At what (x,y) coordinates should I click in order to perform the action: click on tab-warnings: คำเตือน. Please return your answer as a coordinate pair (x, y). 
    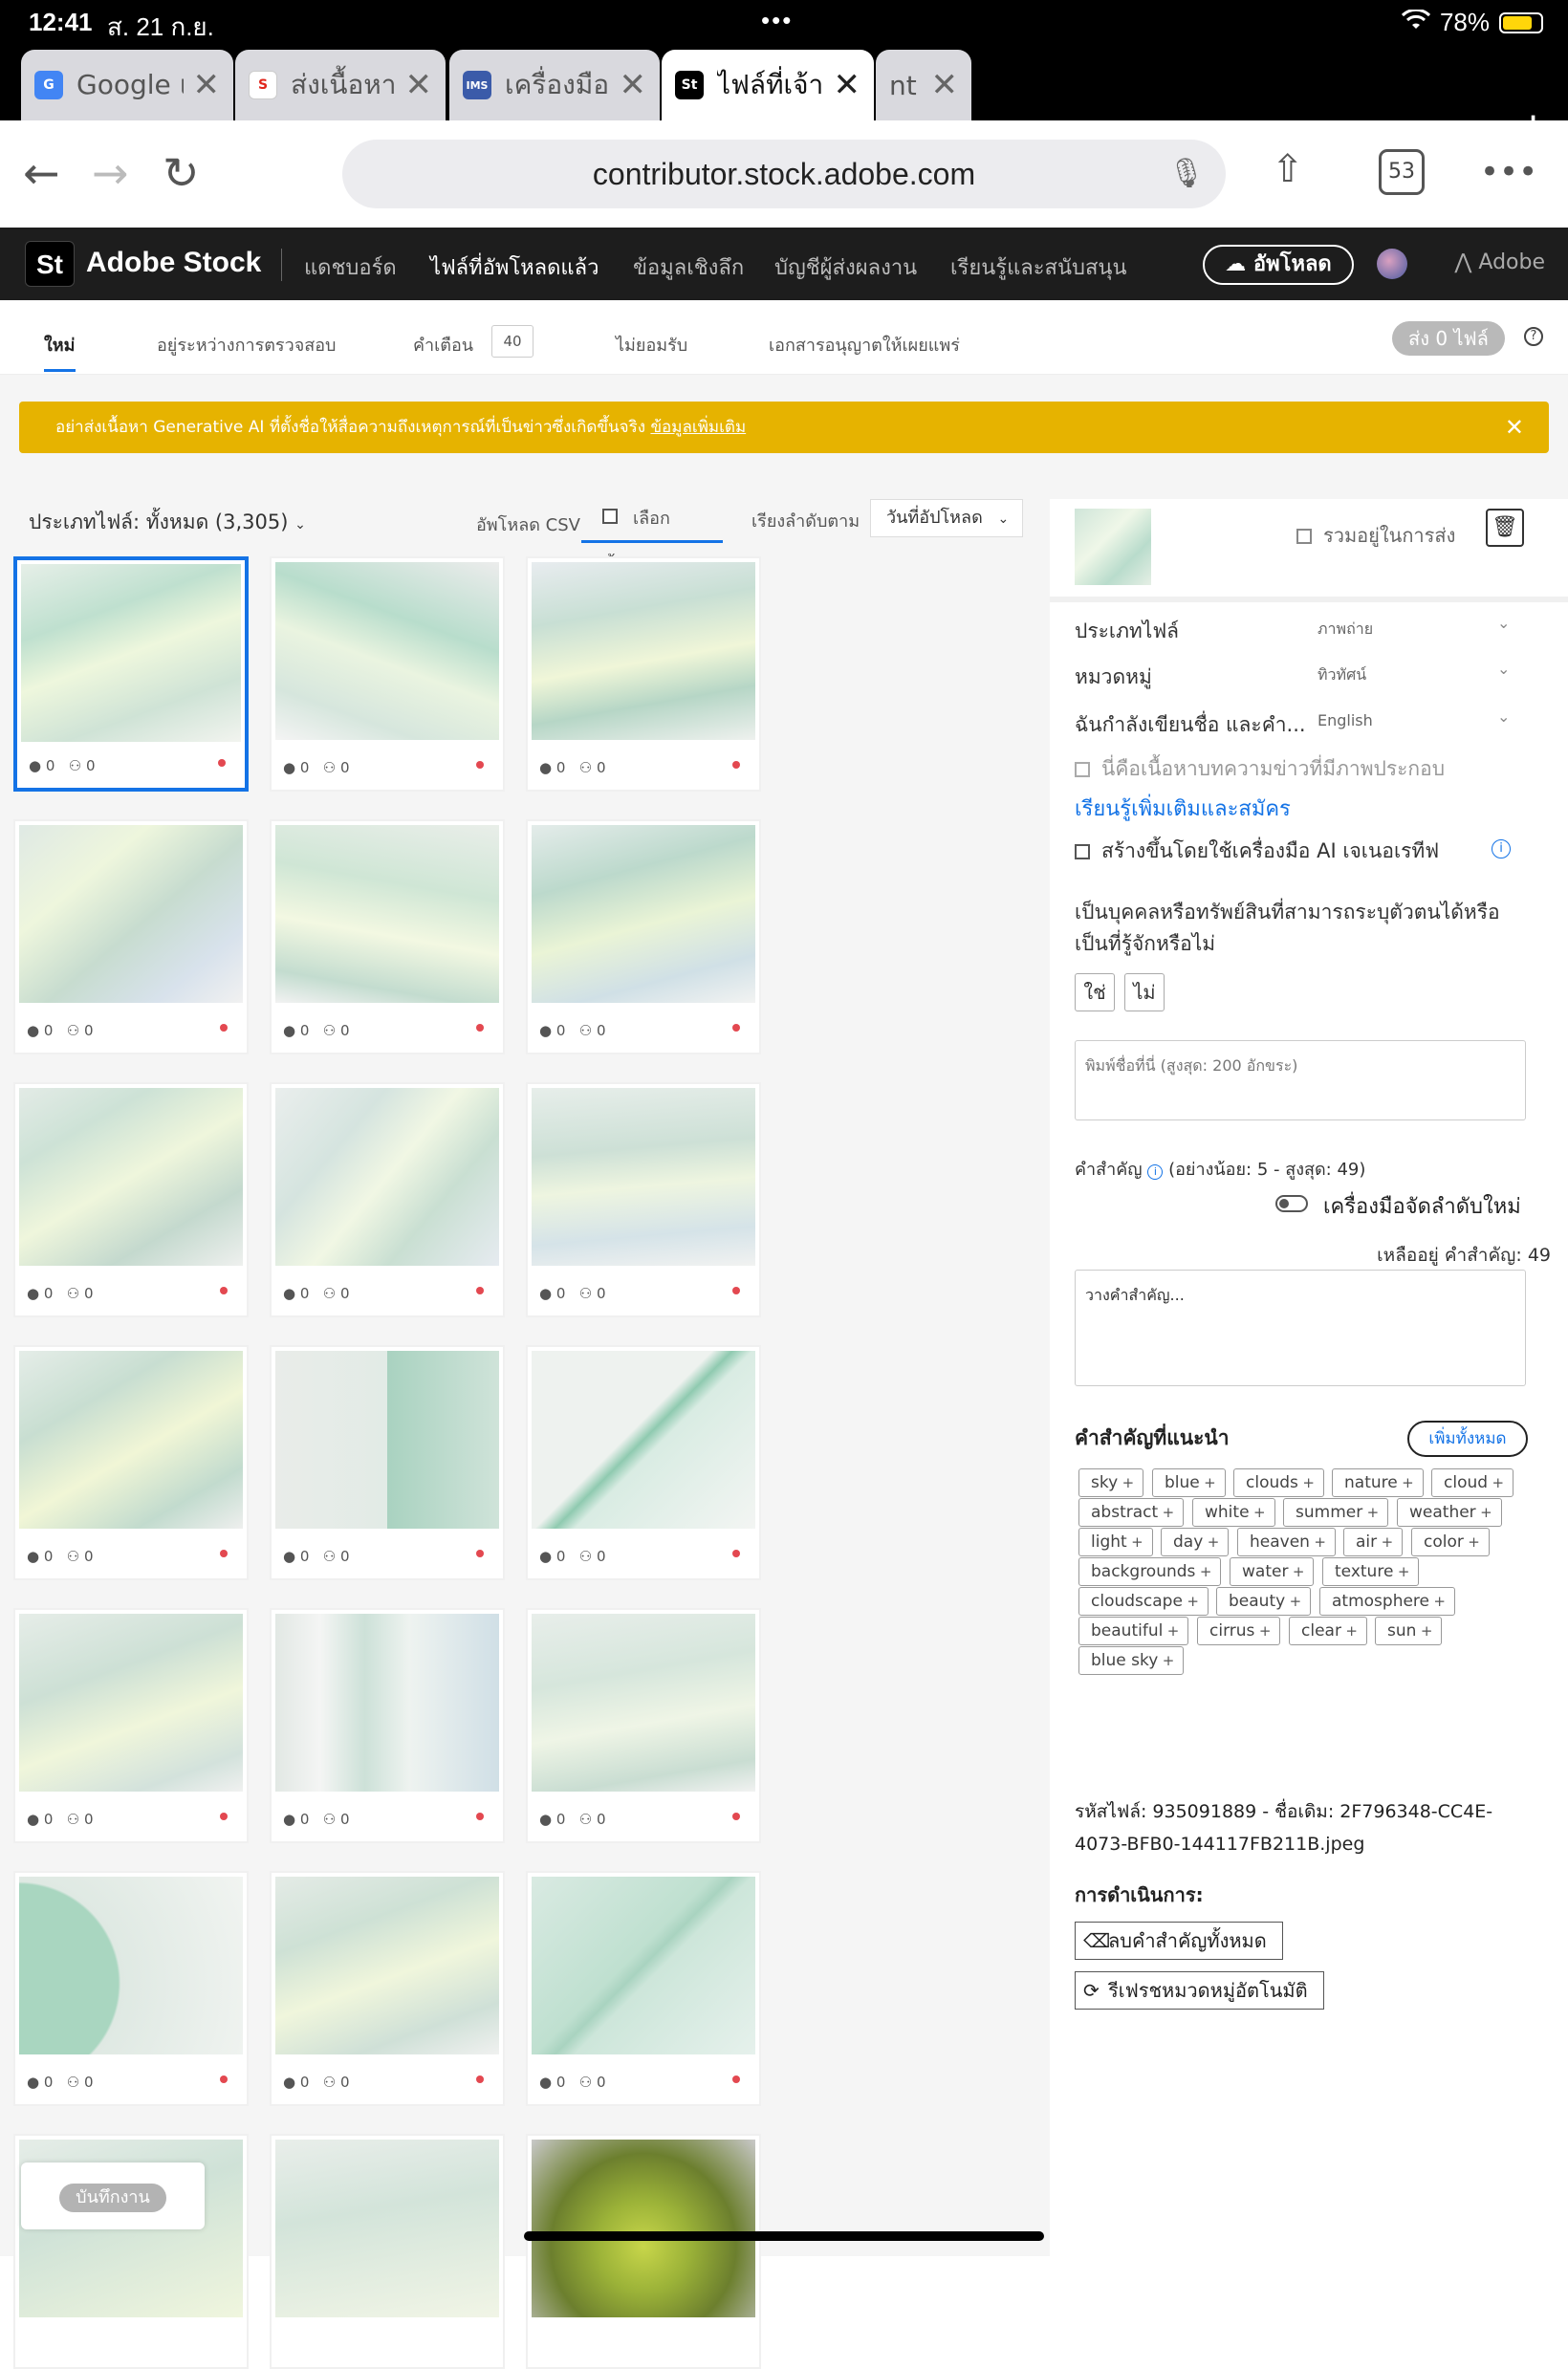
    Looking at the image, I should click on (443, 345).